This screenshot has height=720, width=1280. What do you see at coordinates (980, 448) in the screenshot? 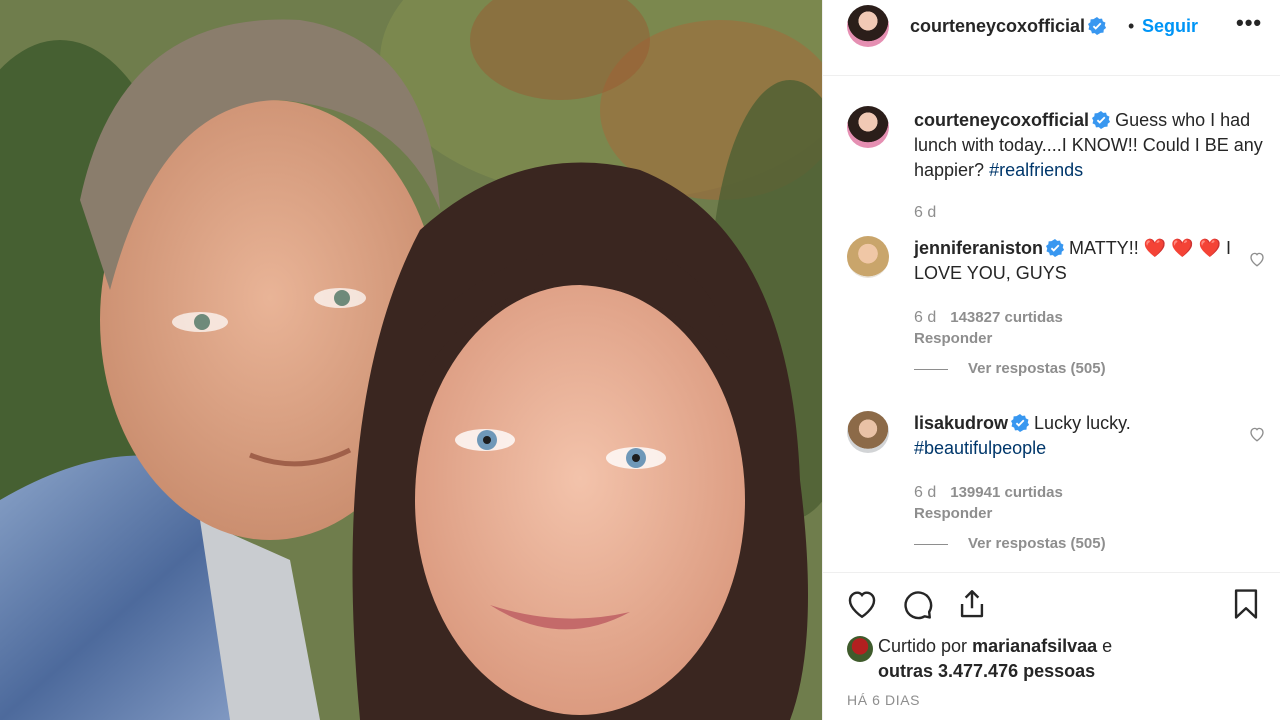
I see `comment-hashtag: #beautifulpeople` at bounding box center [980, 448].